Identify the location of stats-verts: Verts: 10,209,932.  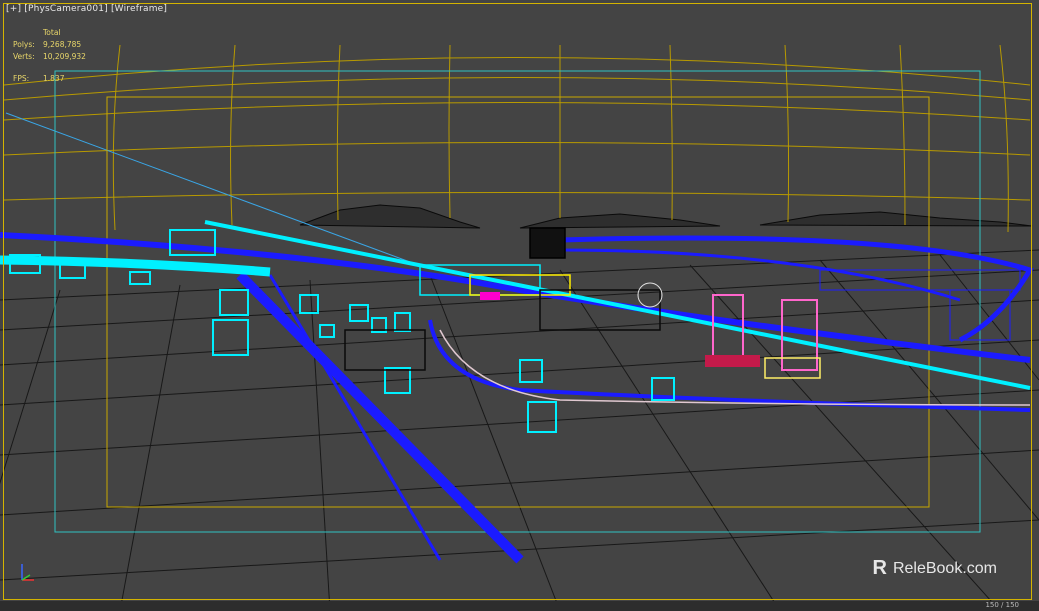
(49, 57).